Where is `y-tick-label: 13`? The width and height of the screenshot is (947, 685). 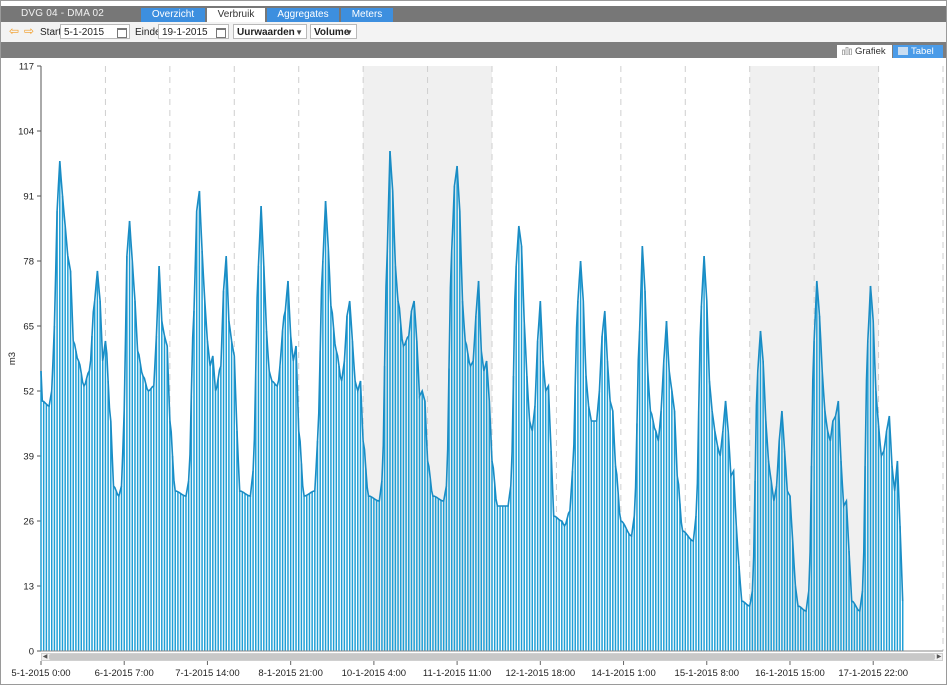
y-tick-label: 13 is located at coordinates (28, 587).